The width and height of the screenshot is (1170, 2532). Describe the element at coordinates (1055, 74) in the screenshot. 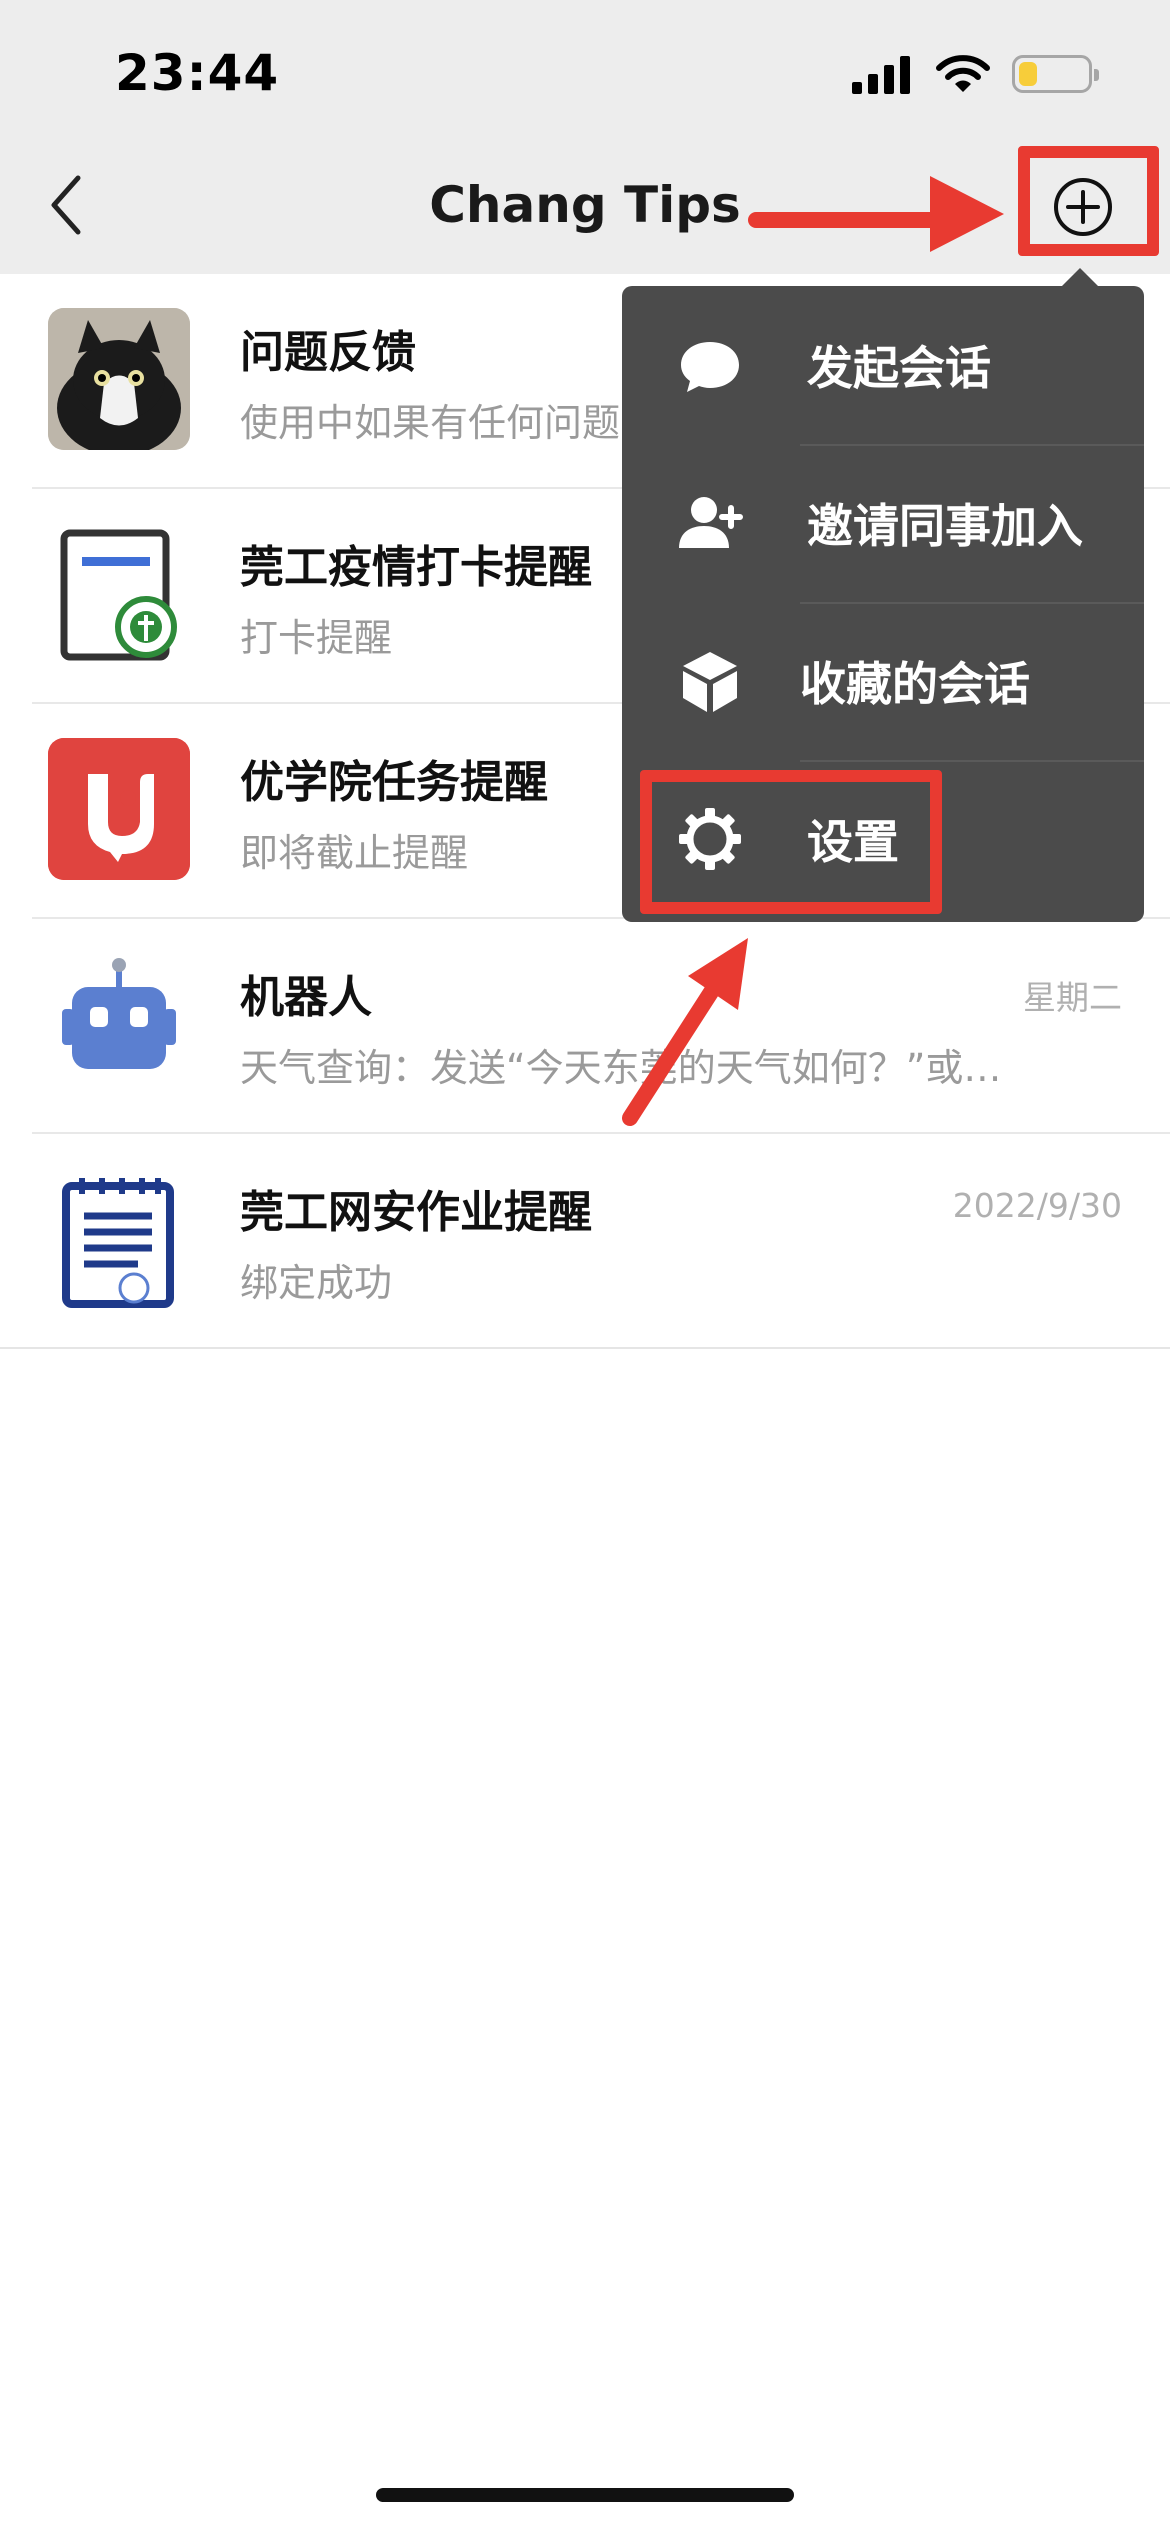

I see `battery-icon` at that location.